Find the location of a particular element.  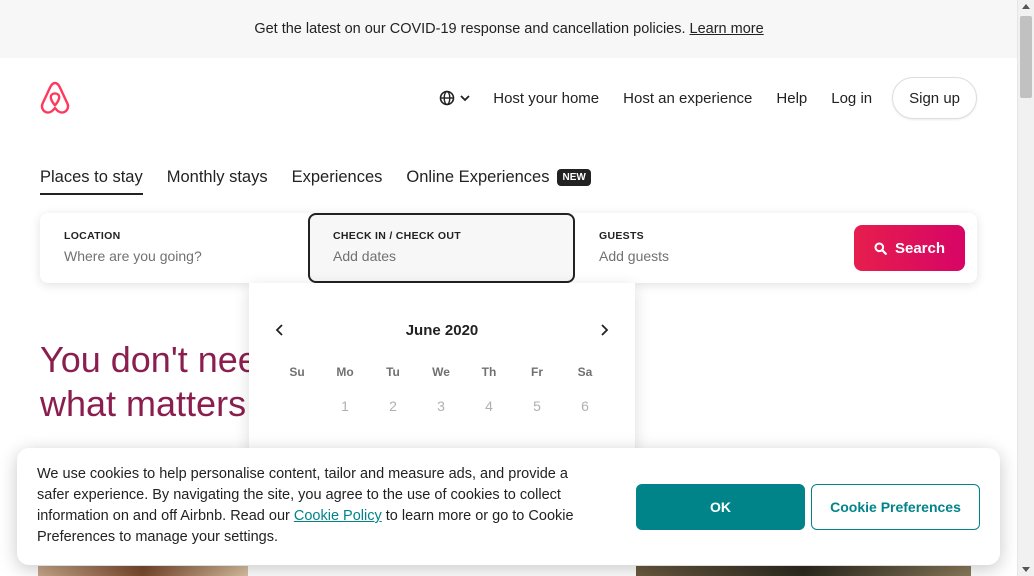

weekday: Sa is located at coordinates (585, 372).